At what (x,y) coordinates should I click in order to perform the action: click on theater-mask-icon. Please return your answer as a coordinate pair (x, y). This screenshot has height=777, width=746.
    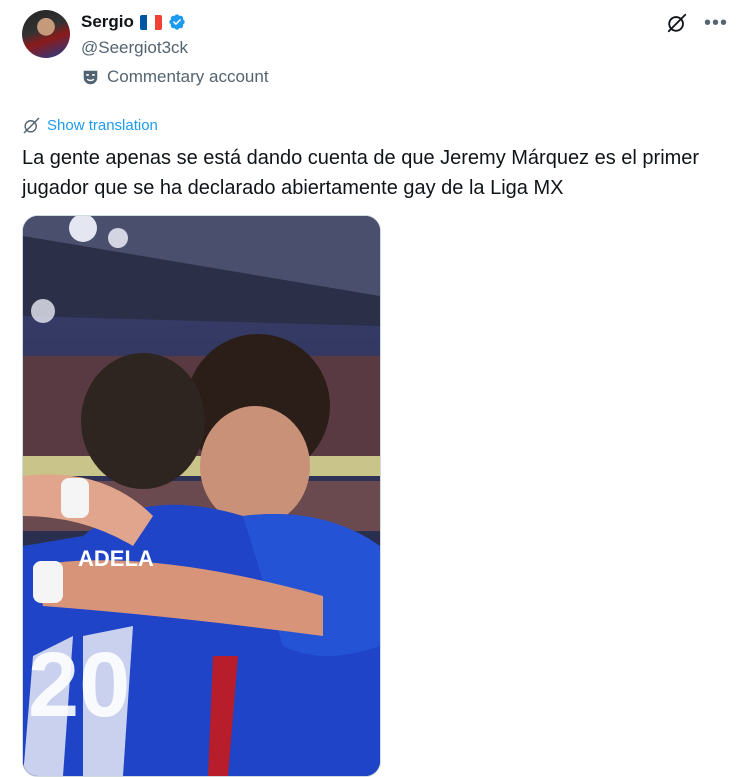
    Looking at the image, I should click on (90, 77).